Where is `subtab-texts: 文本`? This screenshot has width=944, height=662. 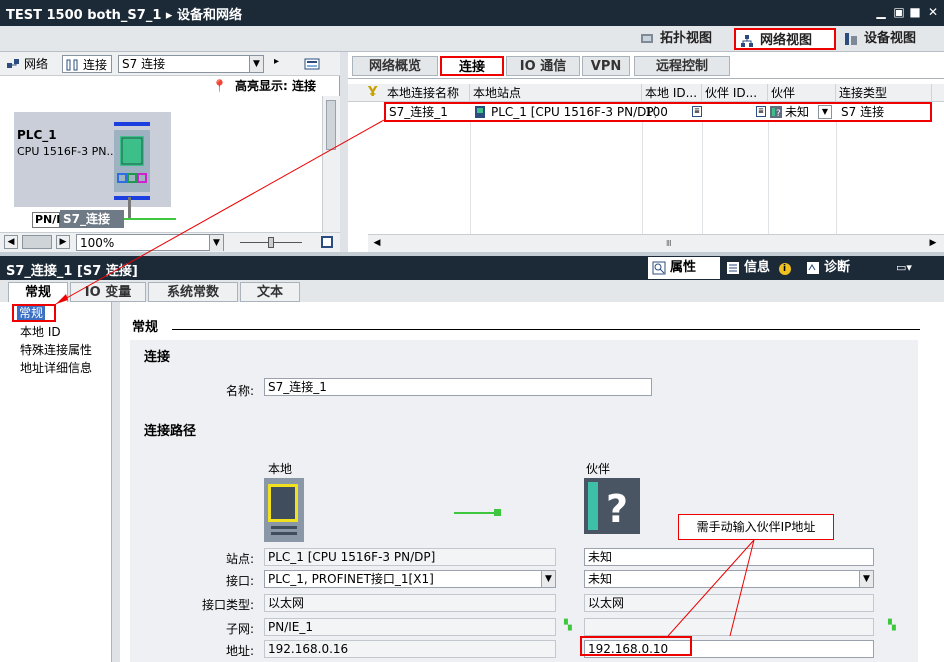 subtab-texts: 文本 is located at coordinates (270, 292).